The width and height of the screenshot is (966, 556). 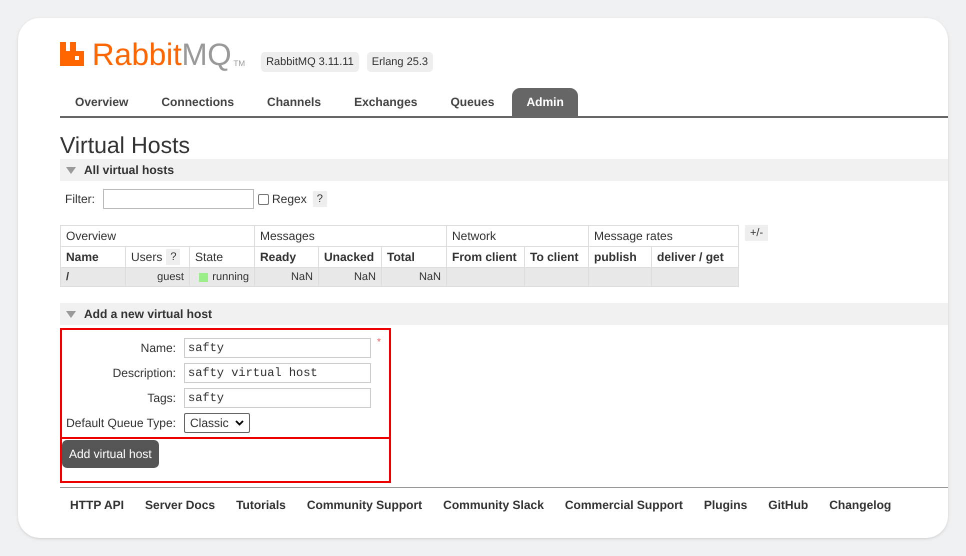 I want to click on footer-link: Commercial Support, so click(x=623, y=505).